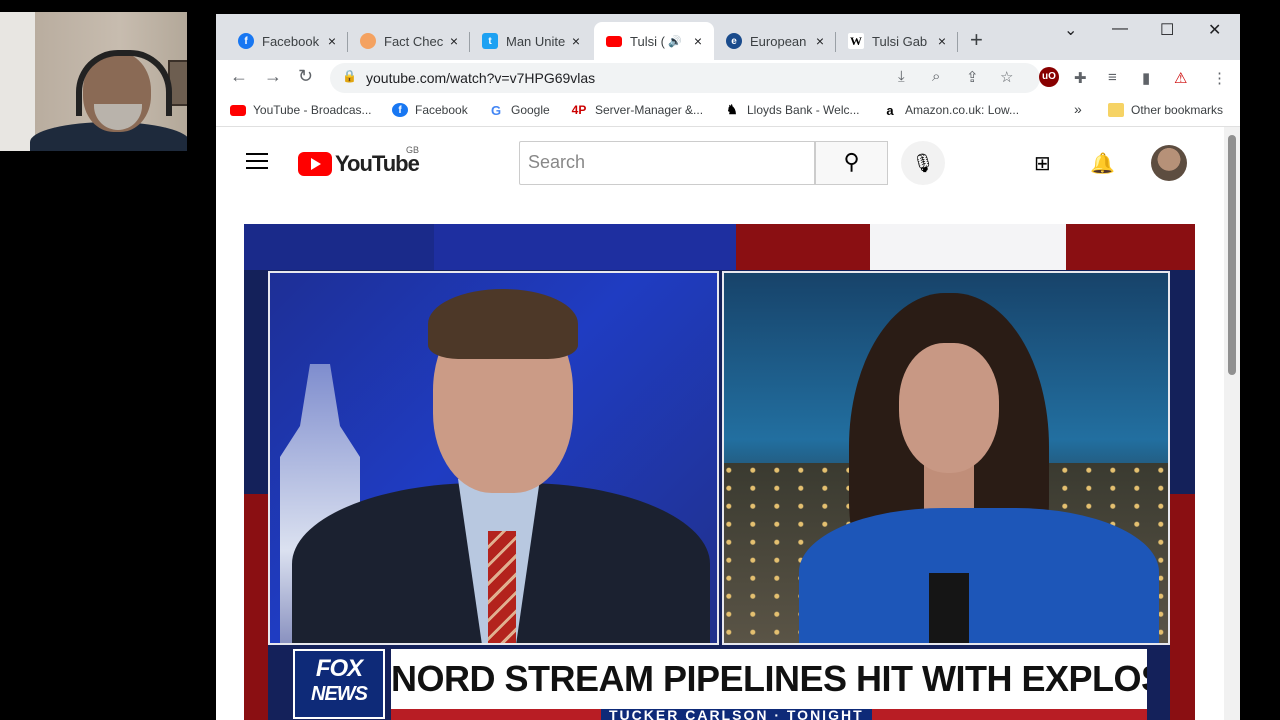 This screenshot has width=1280, height=720. Describe the element at coordinates (856, 41) in the screenshot. I see `wikipedia-icon: W` at that location.